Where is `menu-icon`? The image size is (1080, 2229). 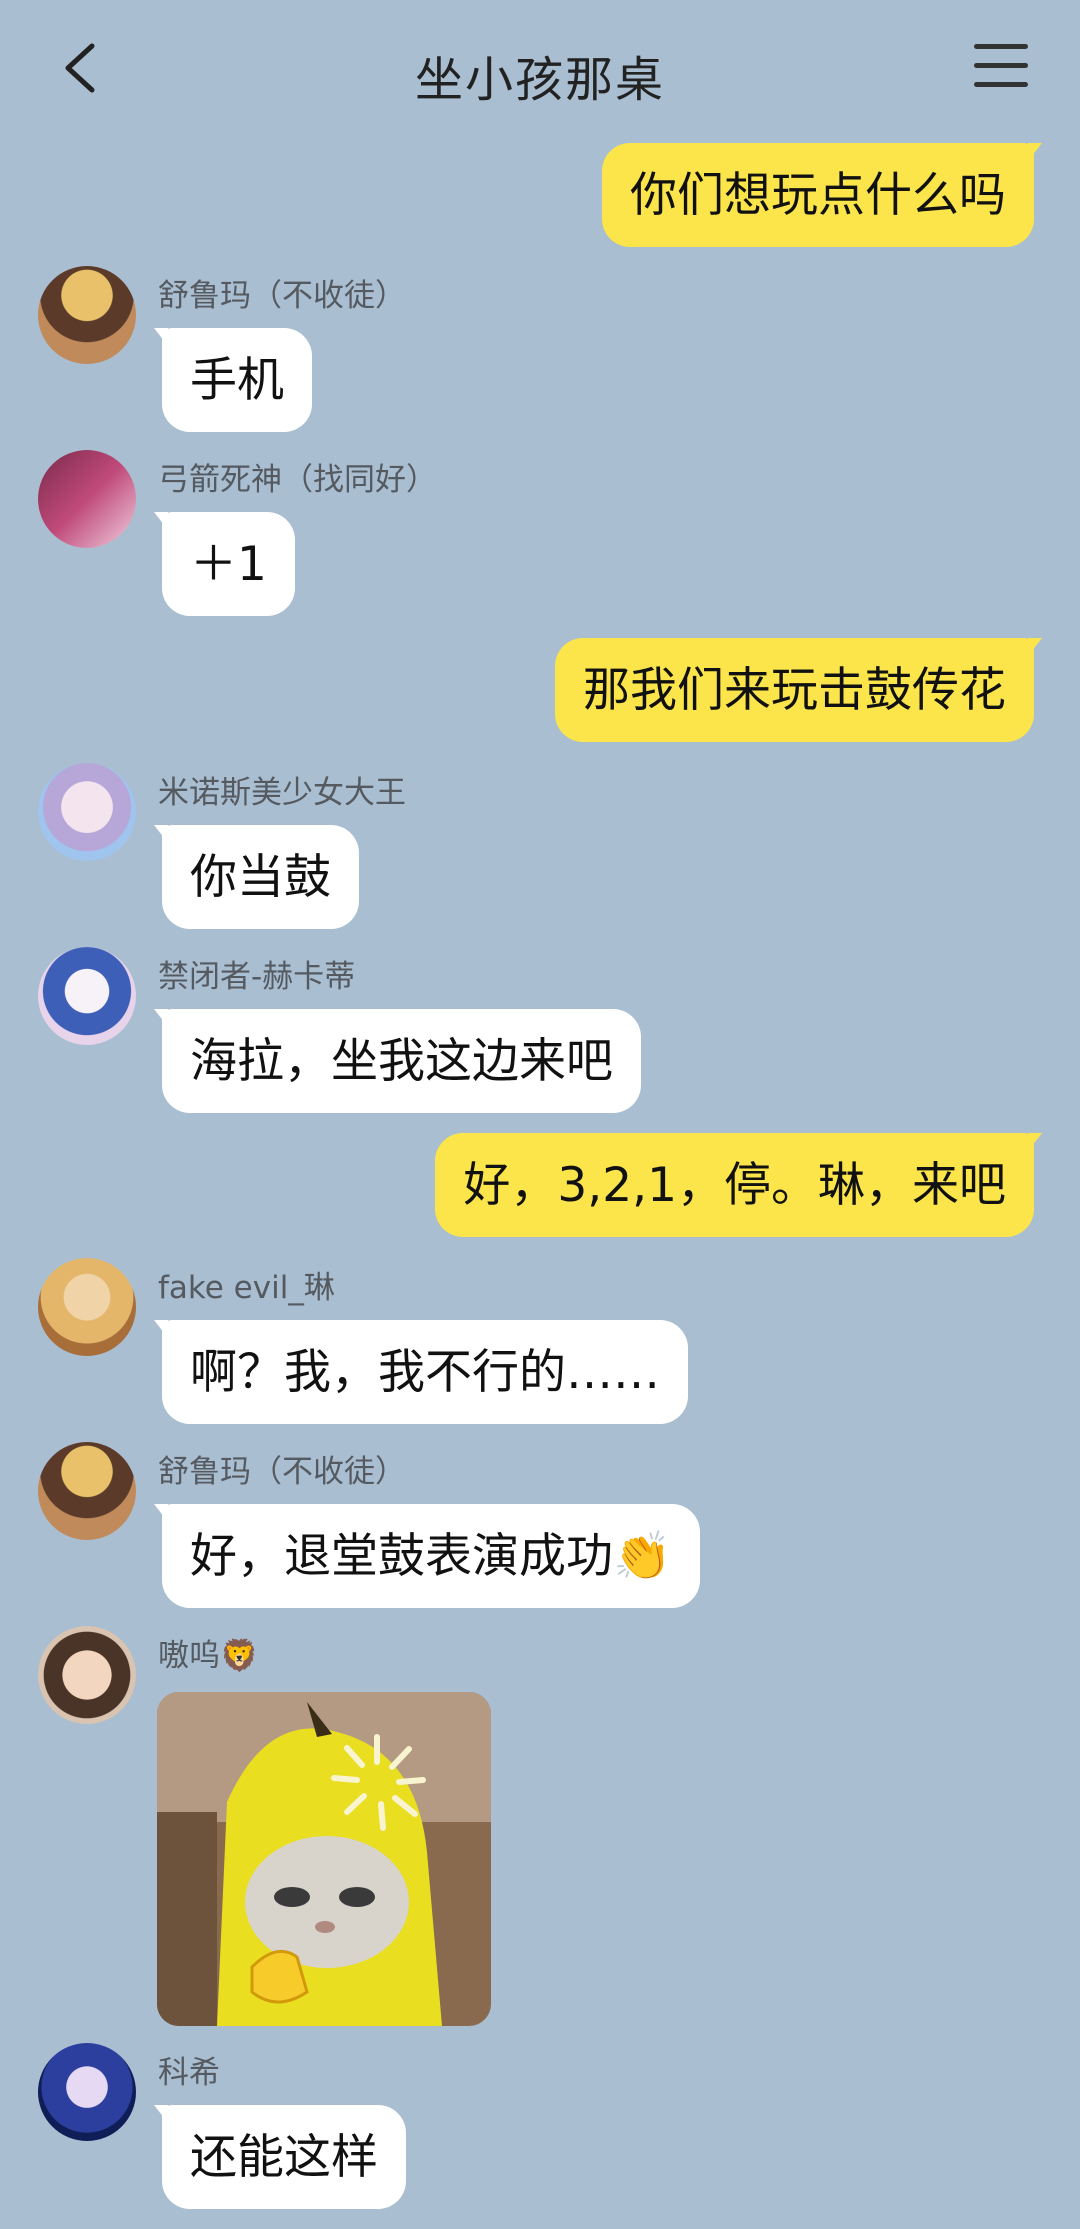 menu-icon is located at coordinates (1001, 69).